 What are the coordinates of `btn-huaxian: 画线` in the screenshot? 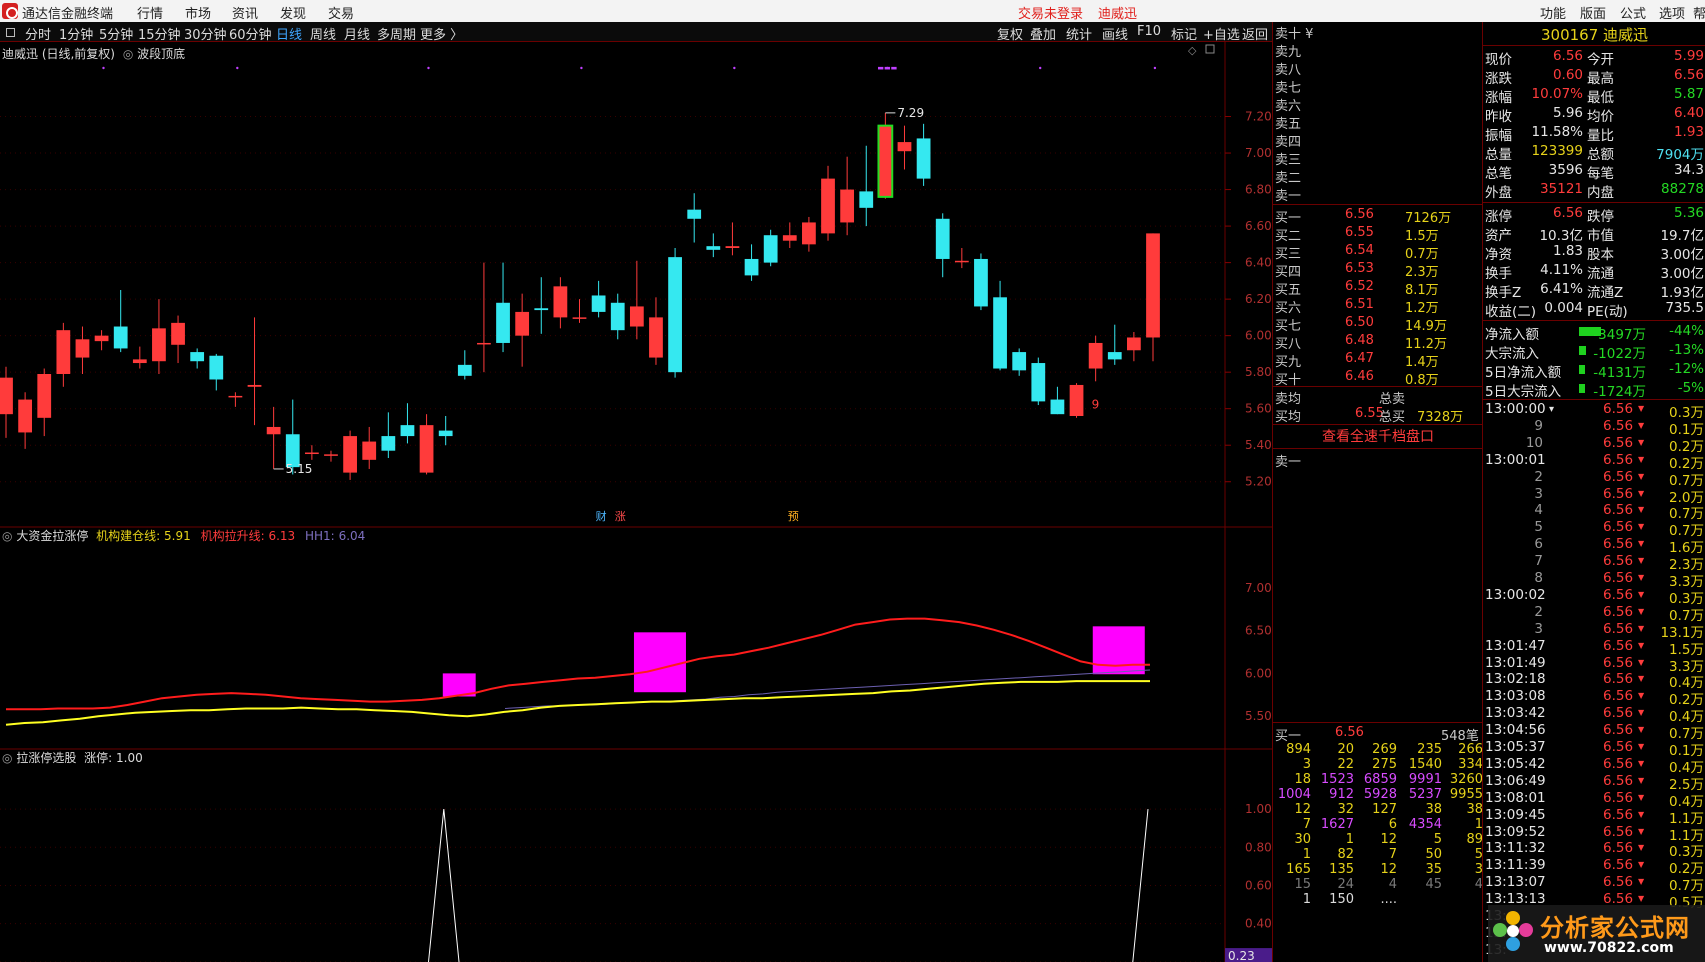 It's located at (1115, 33).